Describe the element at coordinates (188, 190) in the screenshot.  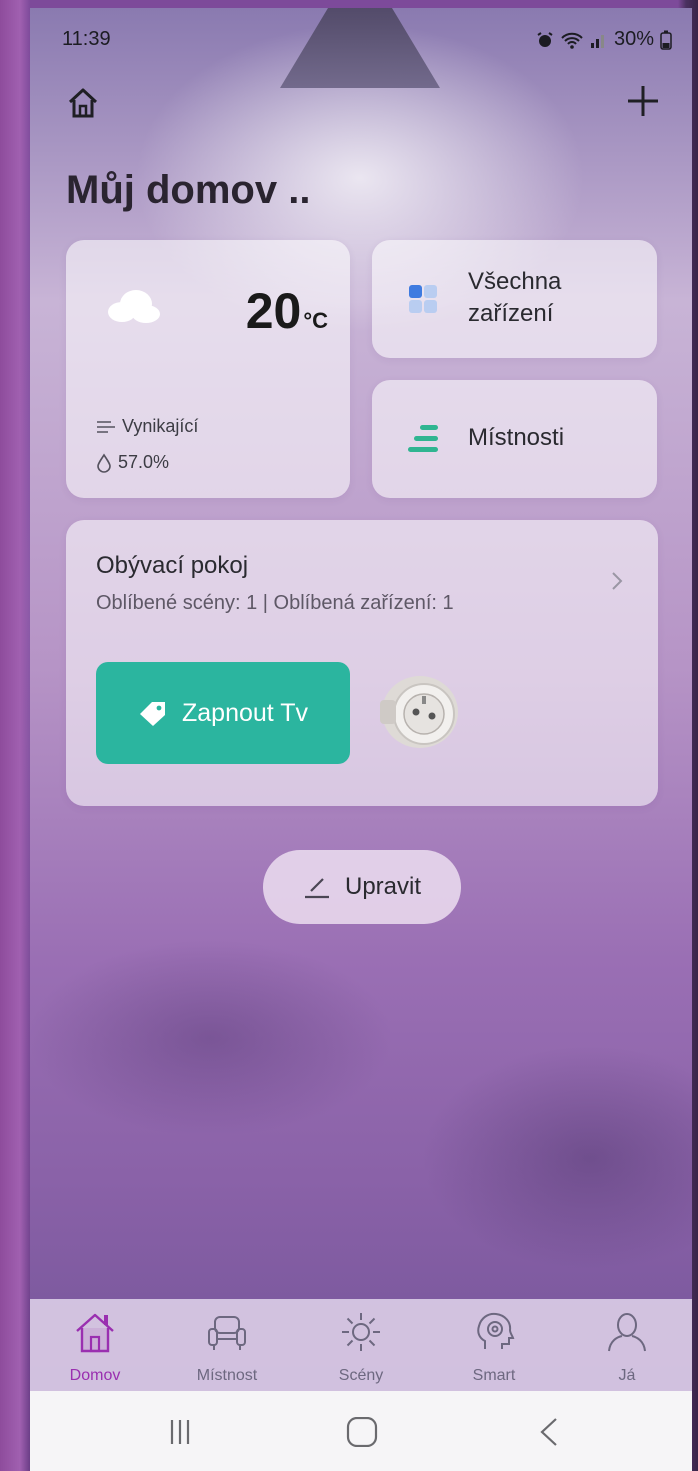
I see `page-title: Můj domov ..` at that location.